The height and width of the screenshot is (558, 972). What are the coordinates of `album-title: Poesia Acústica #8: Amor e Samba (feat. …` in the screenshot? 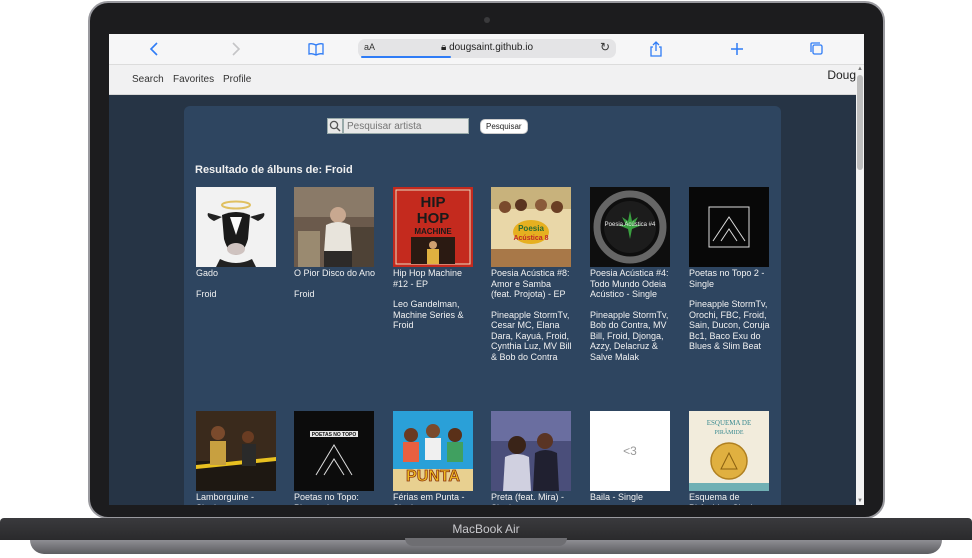 It's located at (532, 284).